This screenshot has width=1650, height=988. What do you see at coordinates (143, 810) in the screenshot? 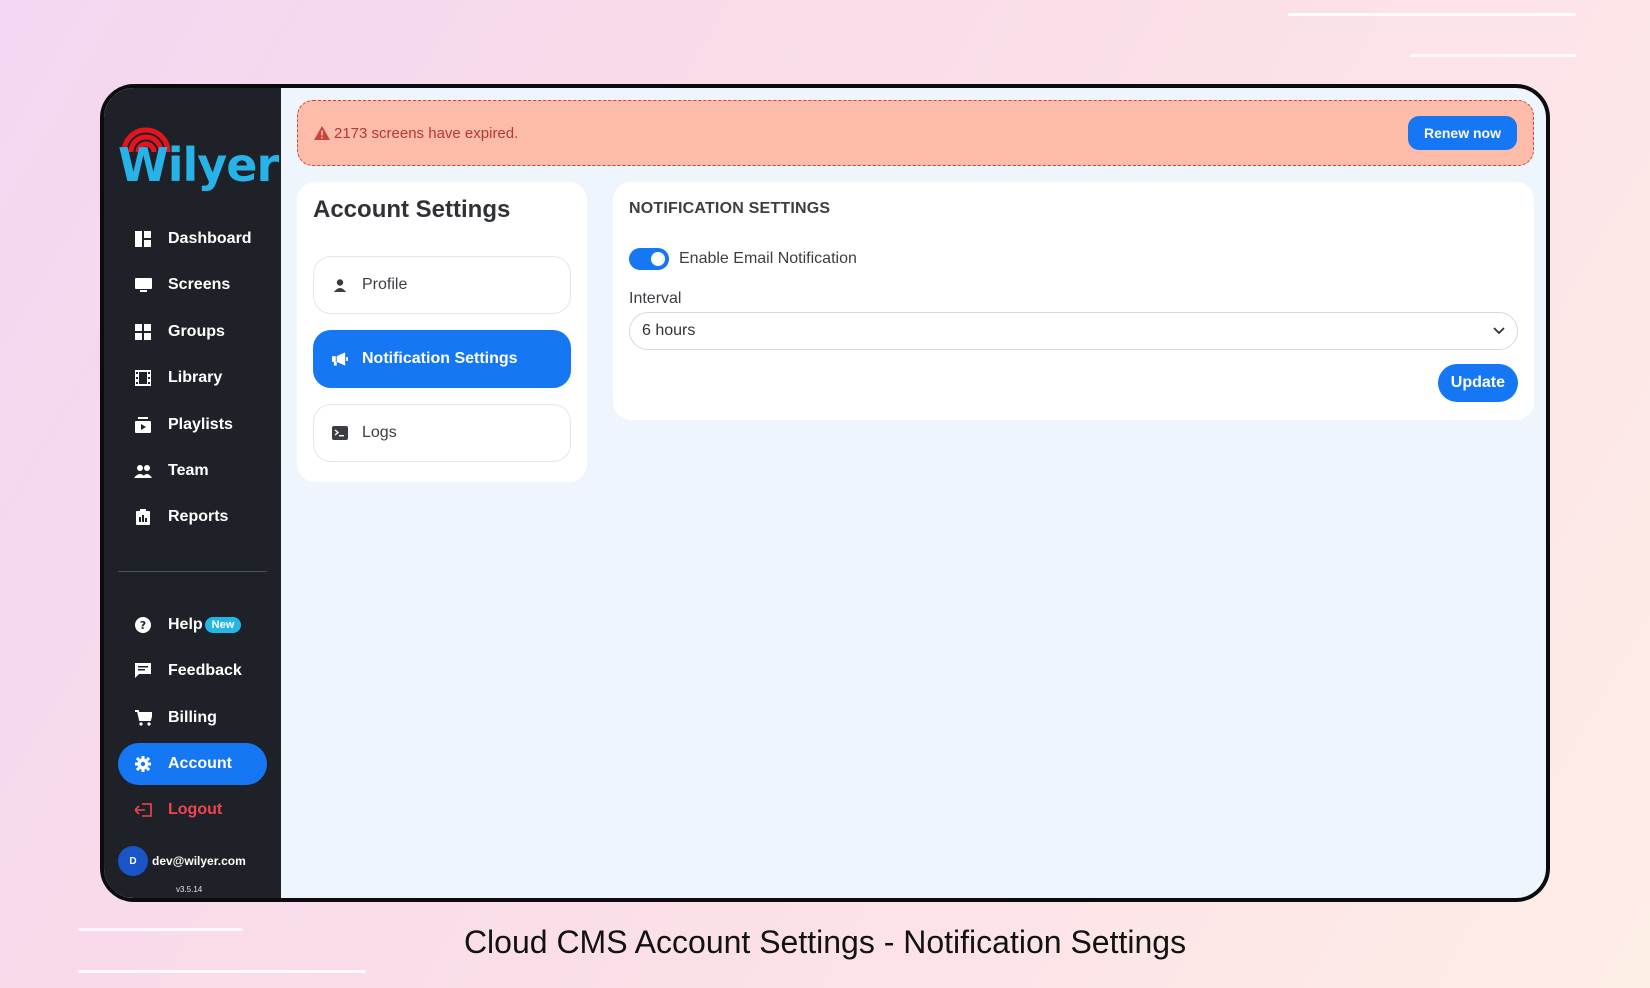
I see `logout-icon` at bounding box center [143, 810].